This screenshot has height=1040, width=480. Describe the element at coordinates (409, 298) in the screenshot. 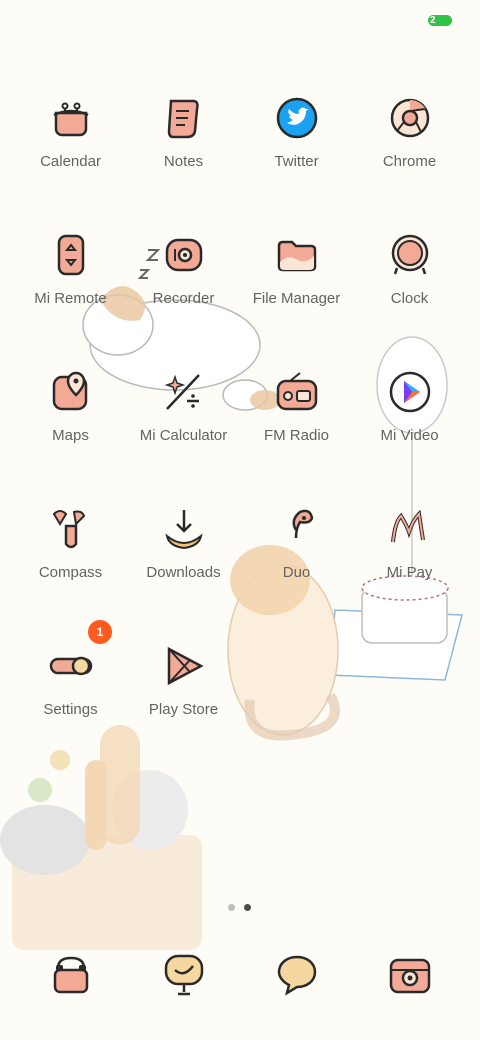

I see `app-label: Clock` at that location.